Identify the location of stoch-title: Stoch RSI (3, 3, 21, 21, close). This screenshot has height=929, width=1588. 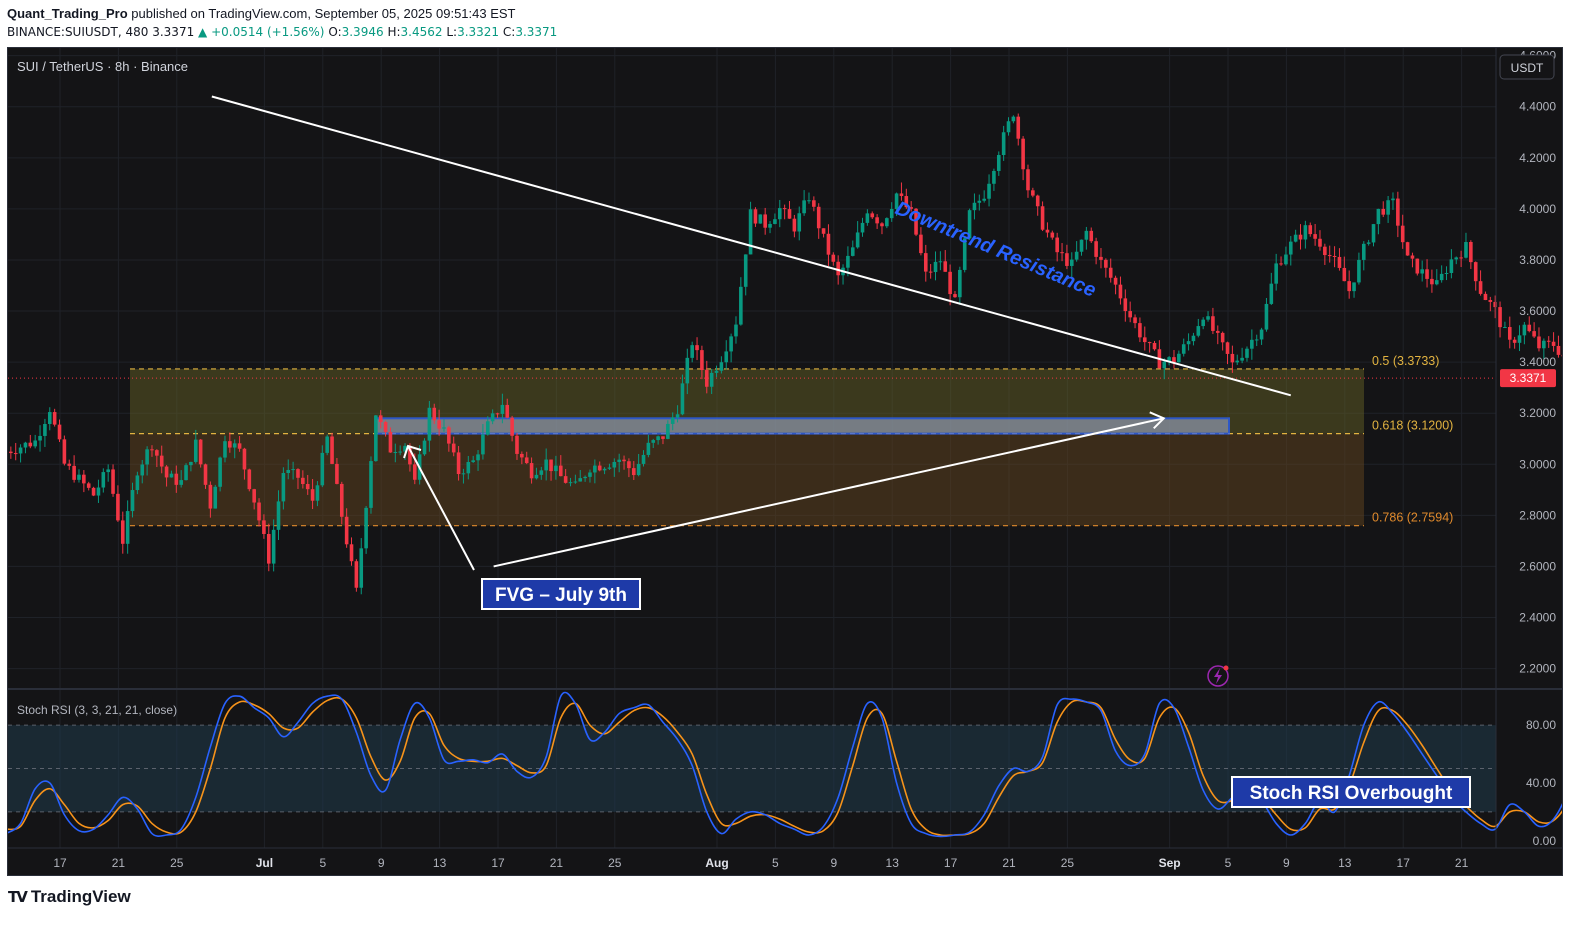
(97, 710).